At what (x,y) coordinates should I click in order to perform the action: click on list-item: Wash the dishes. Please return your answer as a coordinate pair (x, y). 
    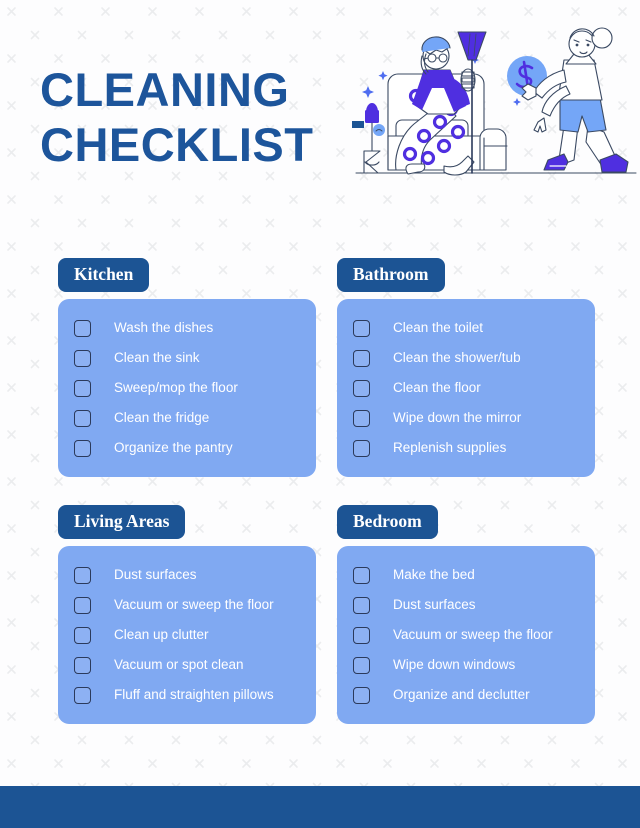
    Looking at the image, I should click on (188, 328).